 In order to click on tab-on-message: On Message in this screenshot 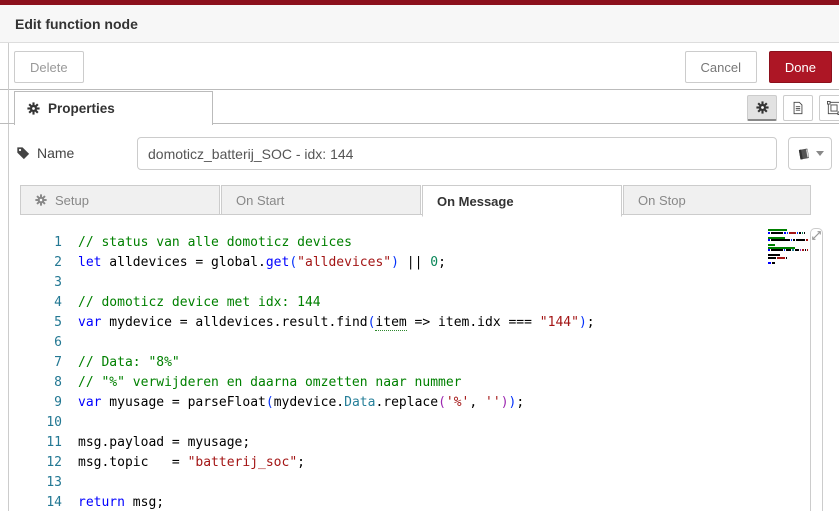, I will do `click(522, 201)`.